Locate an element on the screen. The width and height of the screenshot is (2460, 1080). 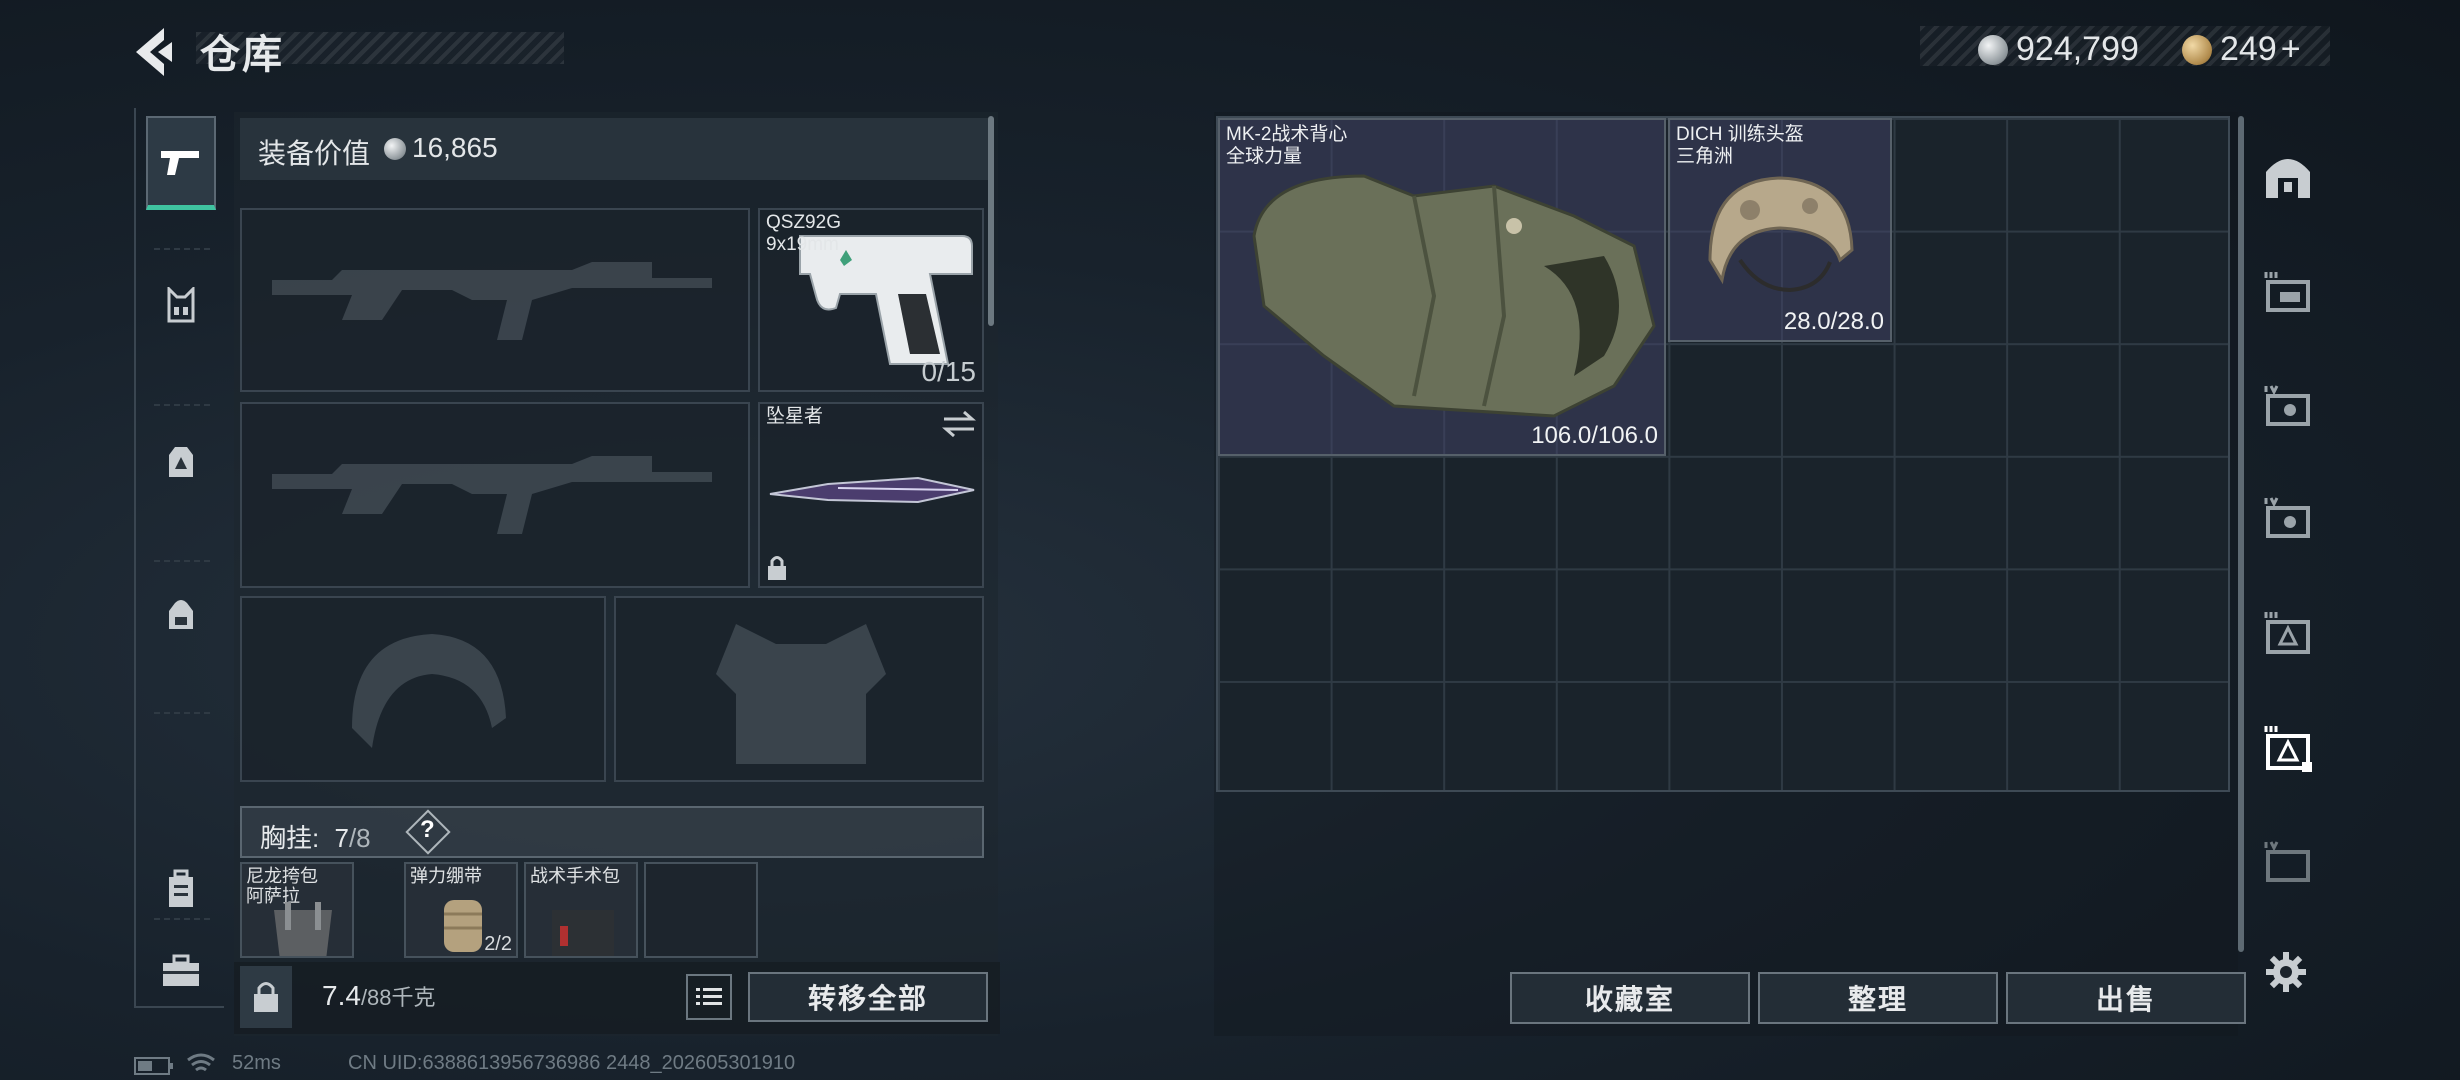
organize-button: 整理 is located at coordinates (1878, 998).